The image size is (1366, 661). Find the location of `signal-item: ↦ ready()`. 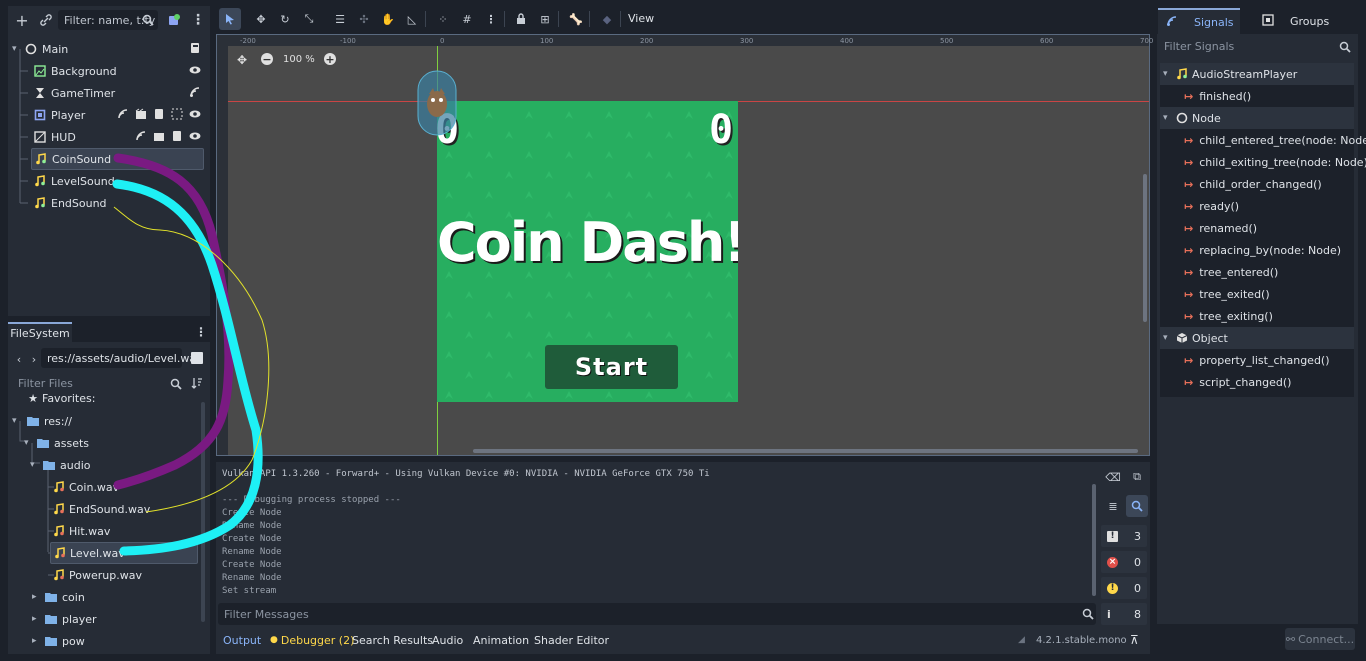

signal-item: ↦ ready() is located at coordinates (1211, 206).